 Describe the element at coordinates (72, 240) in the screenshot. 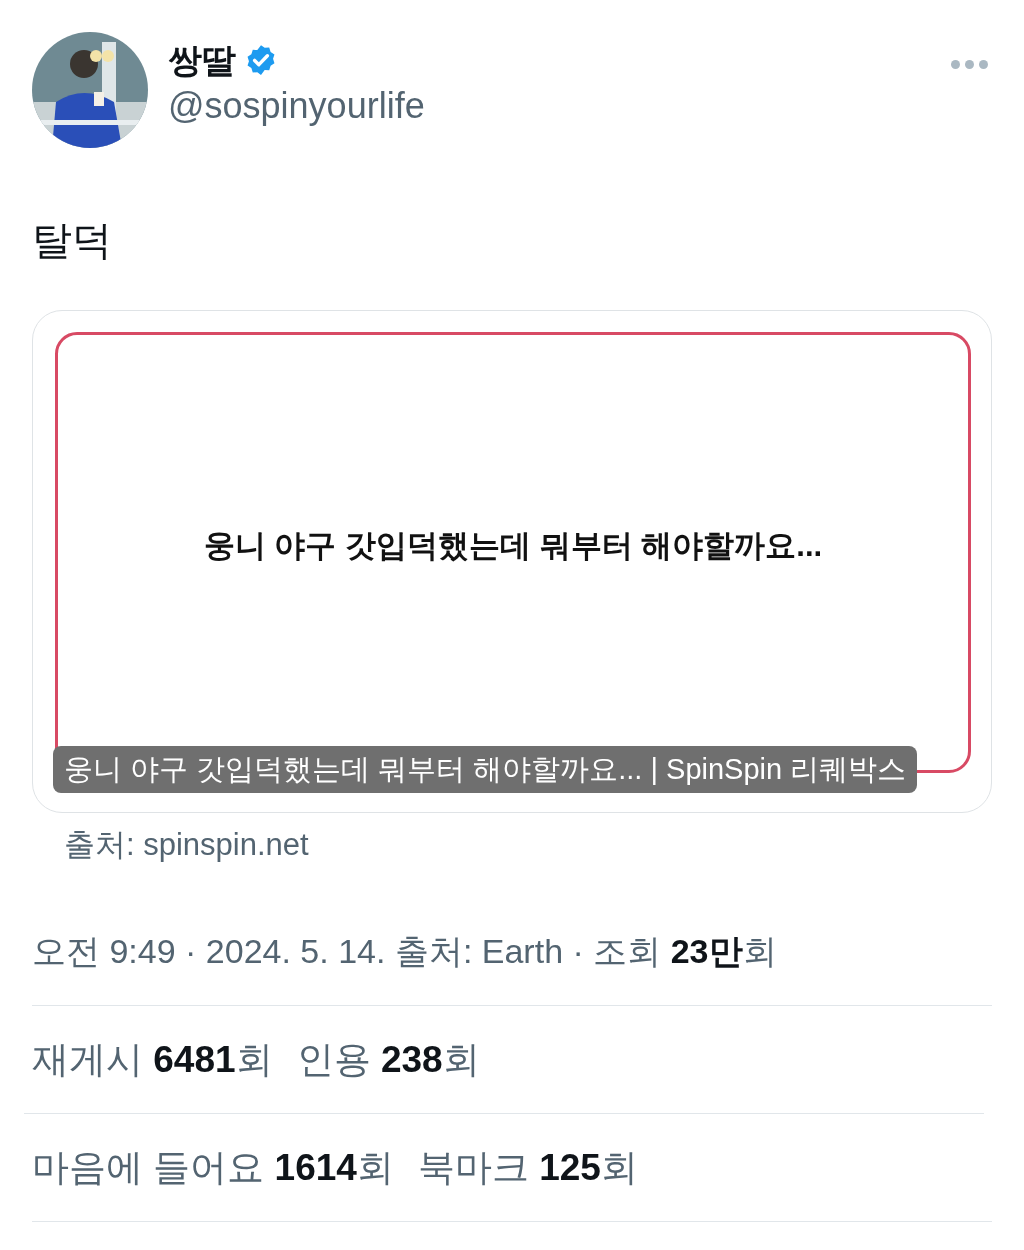

I see `tweet-text: 탈덕` at that location.